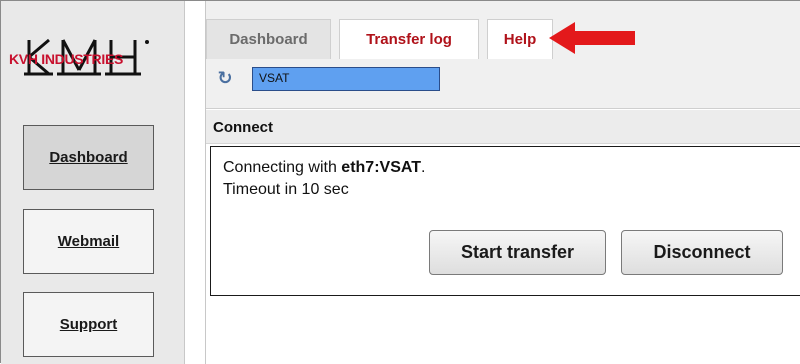 The height and width of the screenshot is (364, 800). I want to click on timeout-text: Timeout in 10 sec, so click(286, 189).